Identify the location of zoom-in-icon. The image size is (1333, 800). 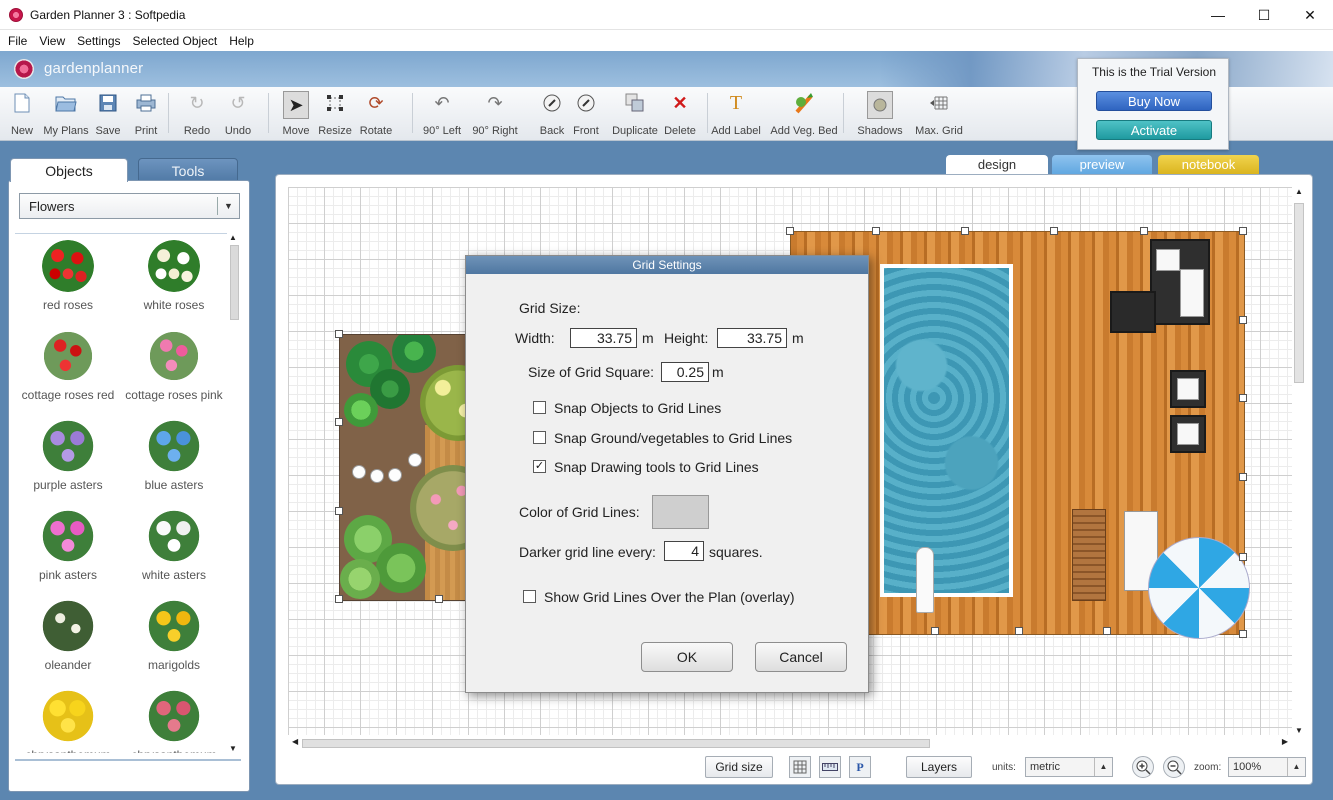
(1143, 767).